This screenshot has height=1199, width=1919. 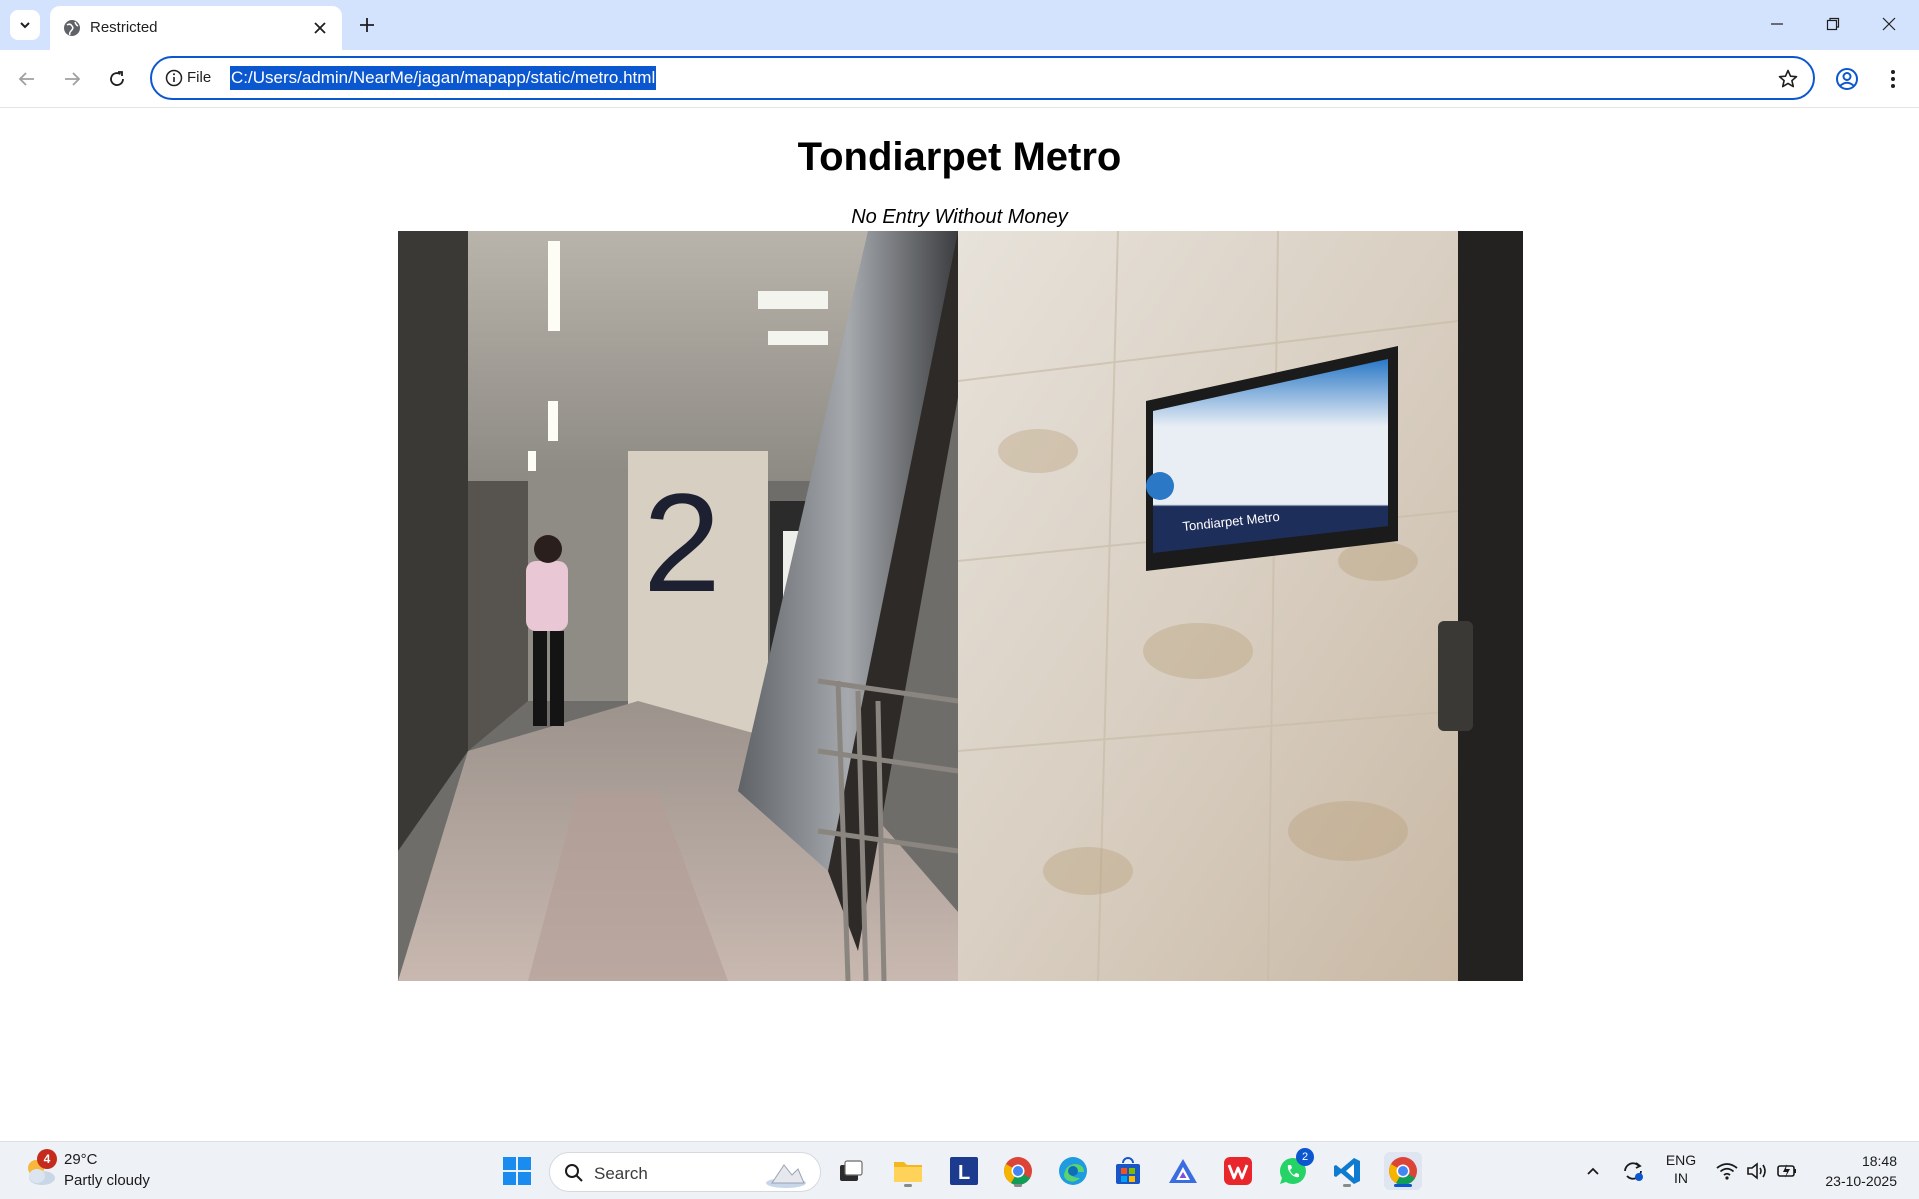 I want to click on wifi-icon, so click(x=1727, y=1171).